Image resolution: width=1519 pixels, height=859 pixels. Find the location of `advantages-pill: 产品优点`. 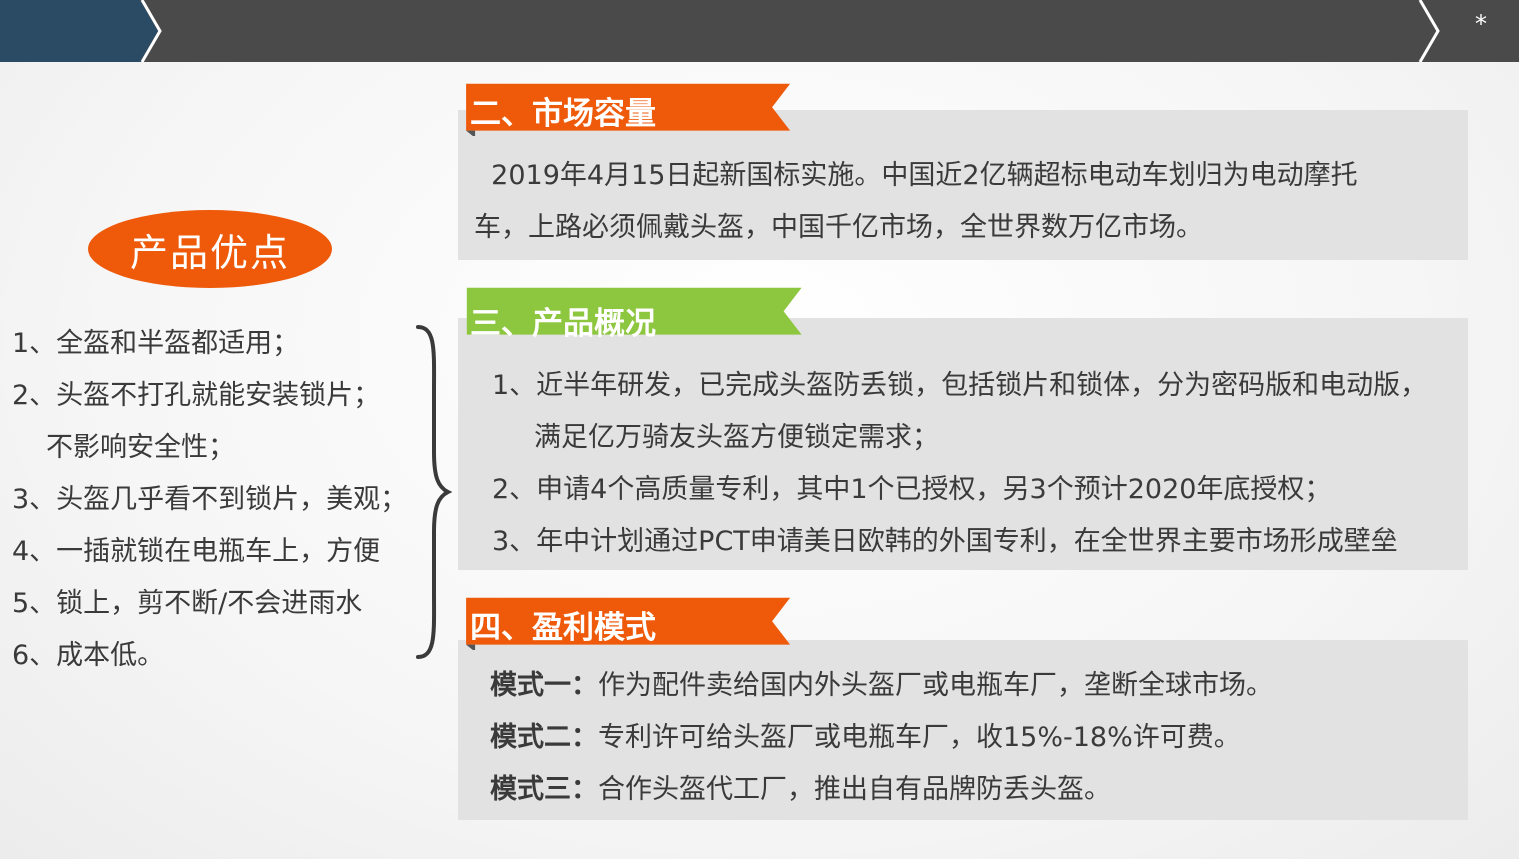

advantages-pill: 产品优点 is located at coordinates (210, 249).